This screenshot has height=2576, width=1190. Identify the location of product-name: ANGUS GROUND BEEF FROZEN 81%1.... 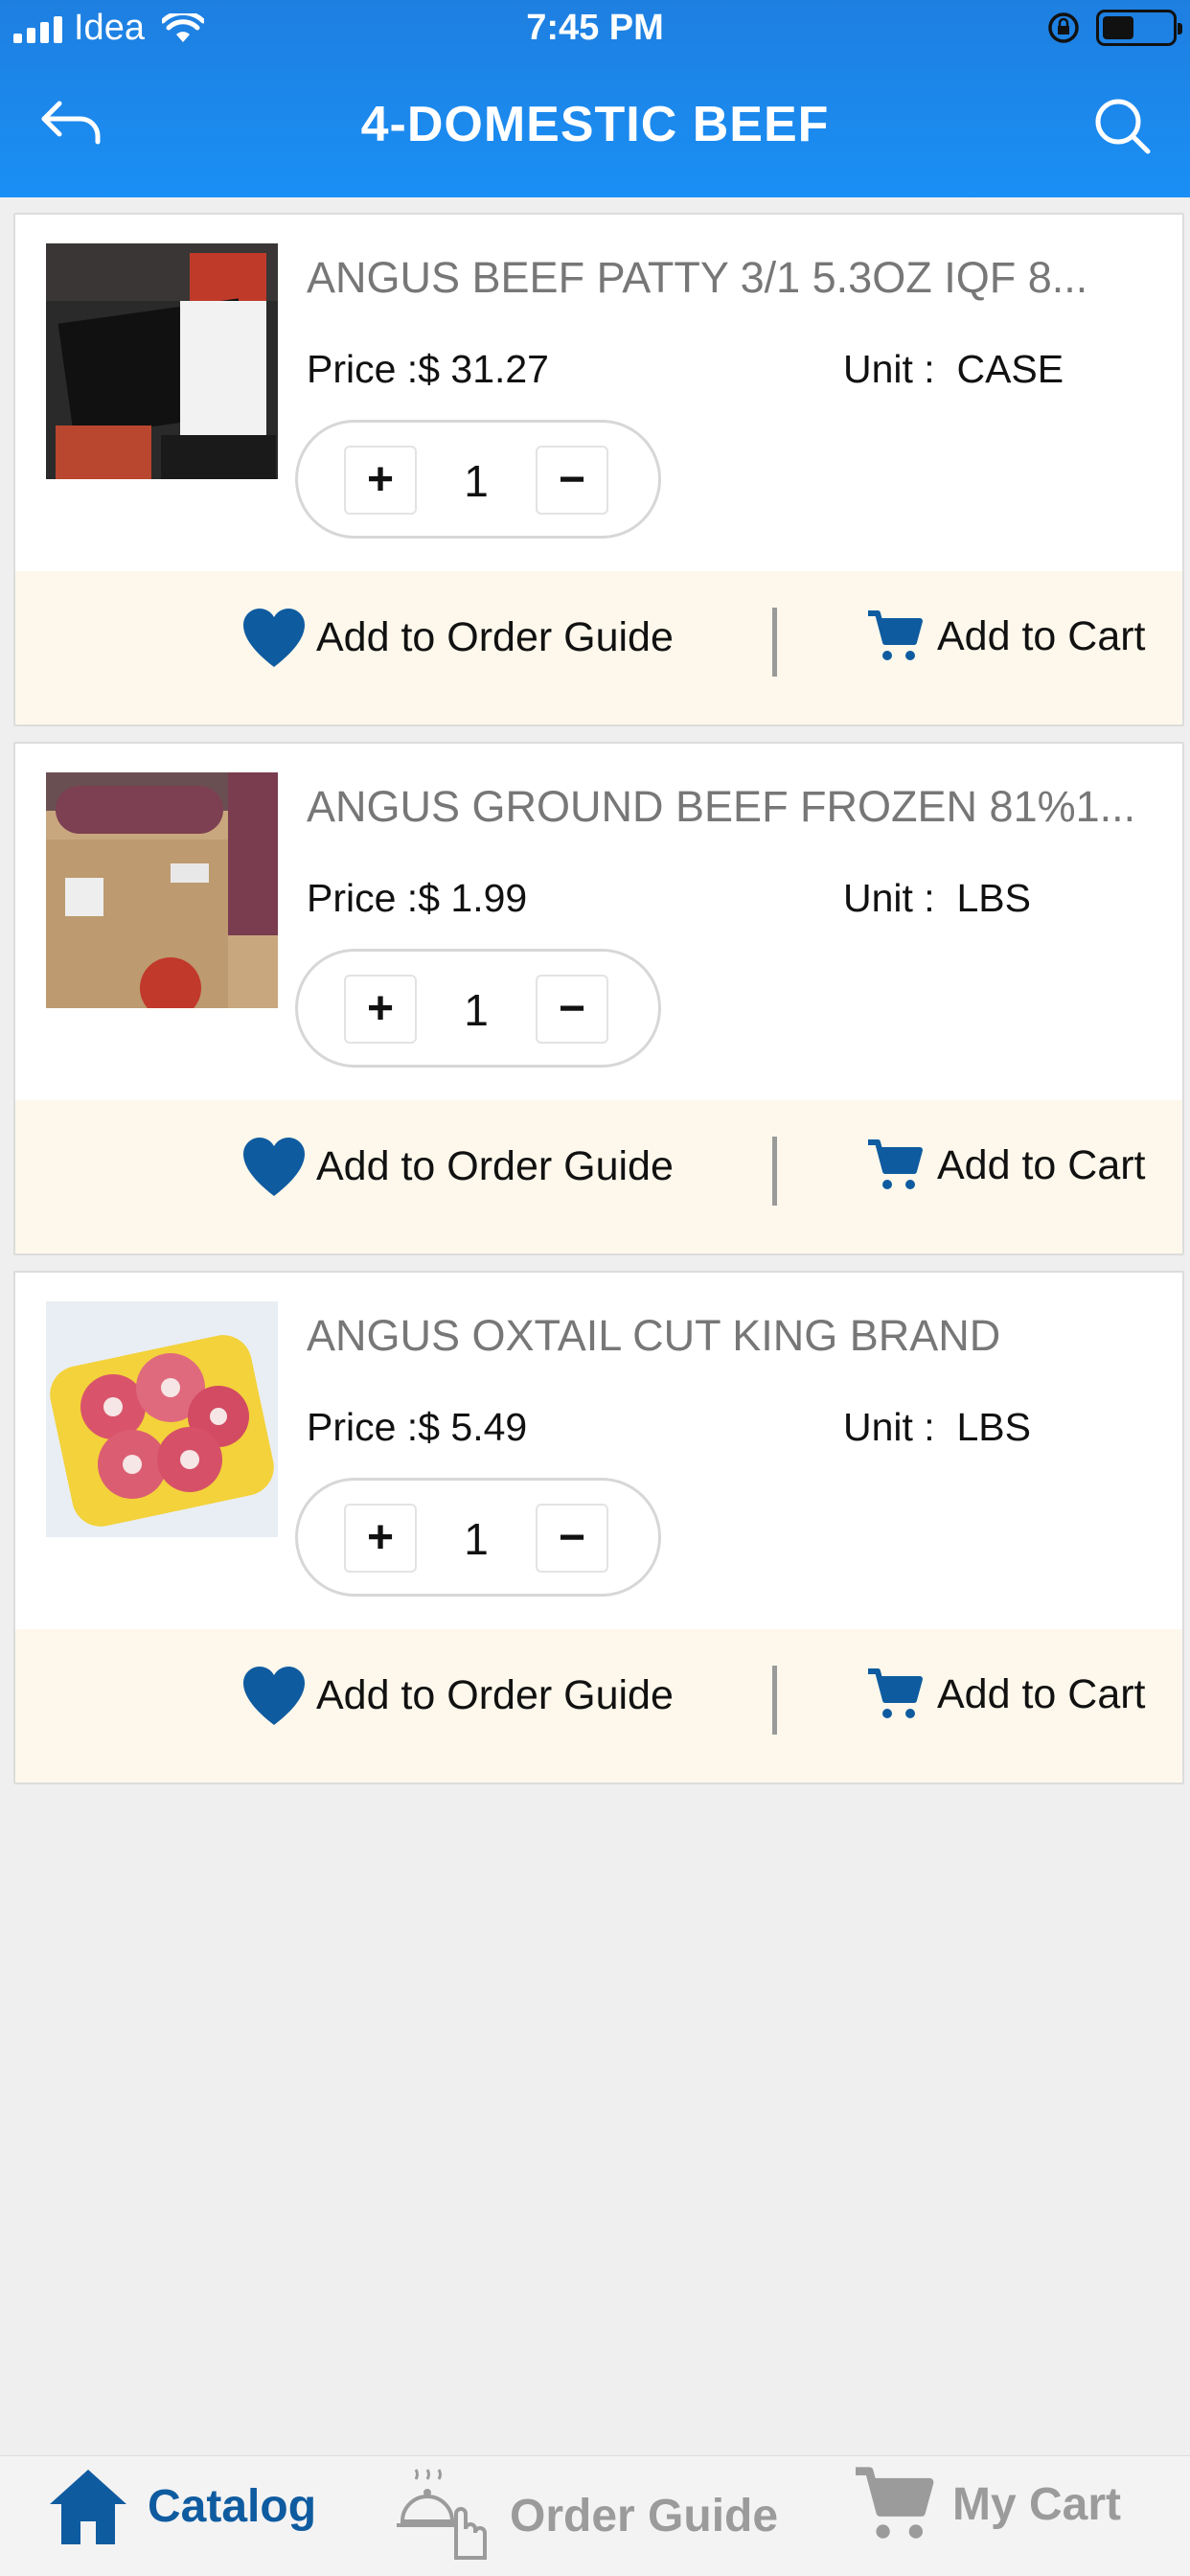
(739, 807).